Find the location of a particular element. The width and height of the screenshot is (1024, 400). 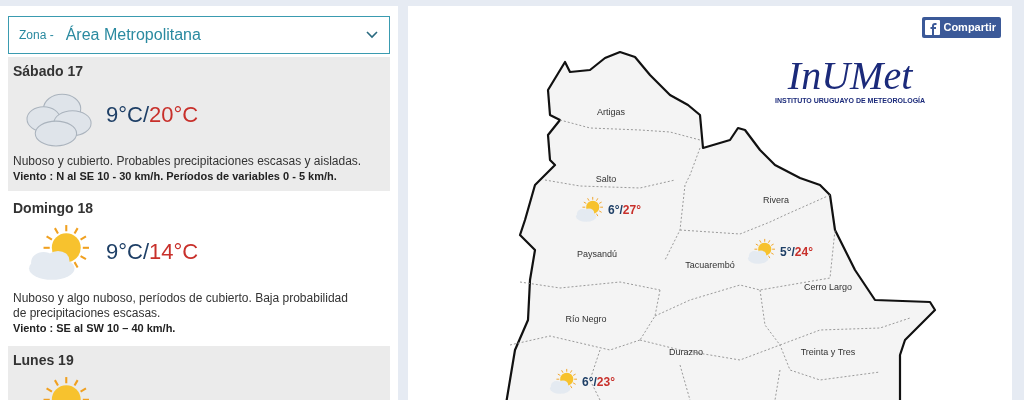

zone-dropdown: Zona - Área Metropolitana is located at coordinates (199, 35).